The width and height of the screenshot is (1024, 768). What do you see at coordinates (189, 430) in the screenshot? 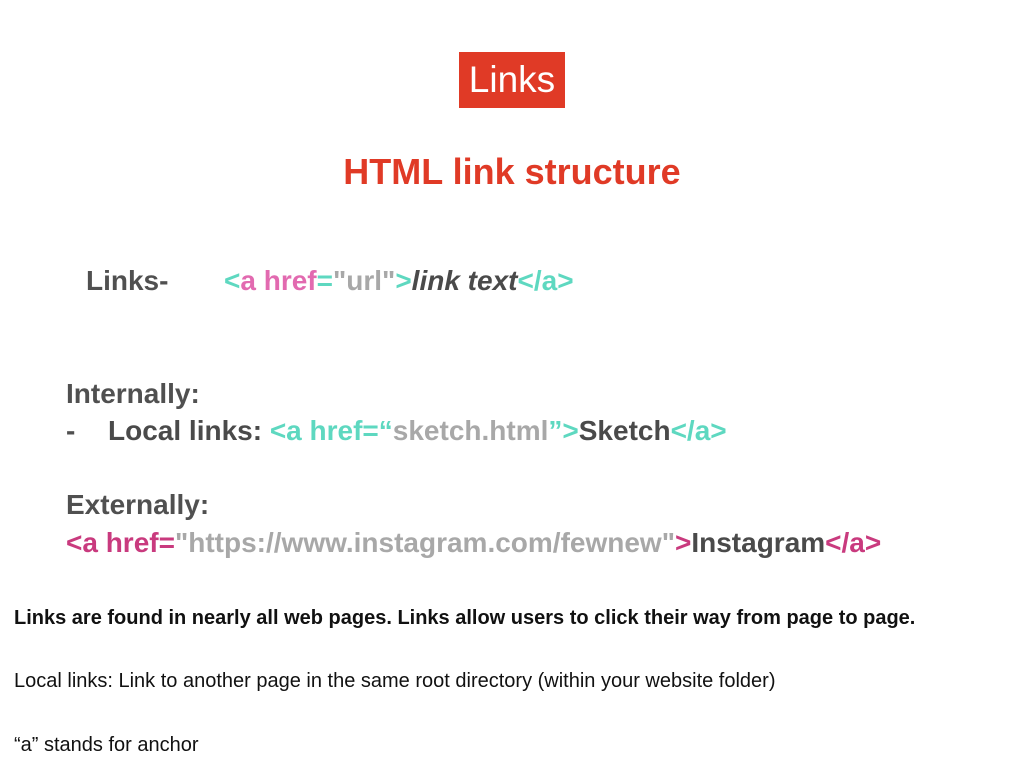
I see `internal-label: Local links:` at bounding box center [189, 430].